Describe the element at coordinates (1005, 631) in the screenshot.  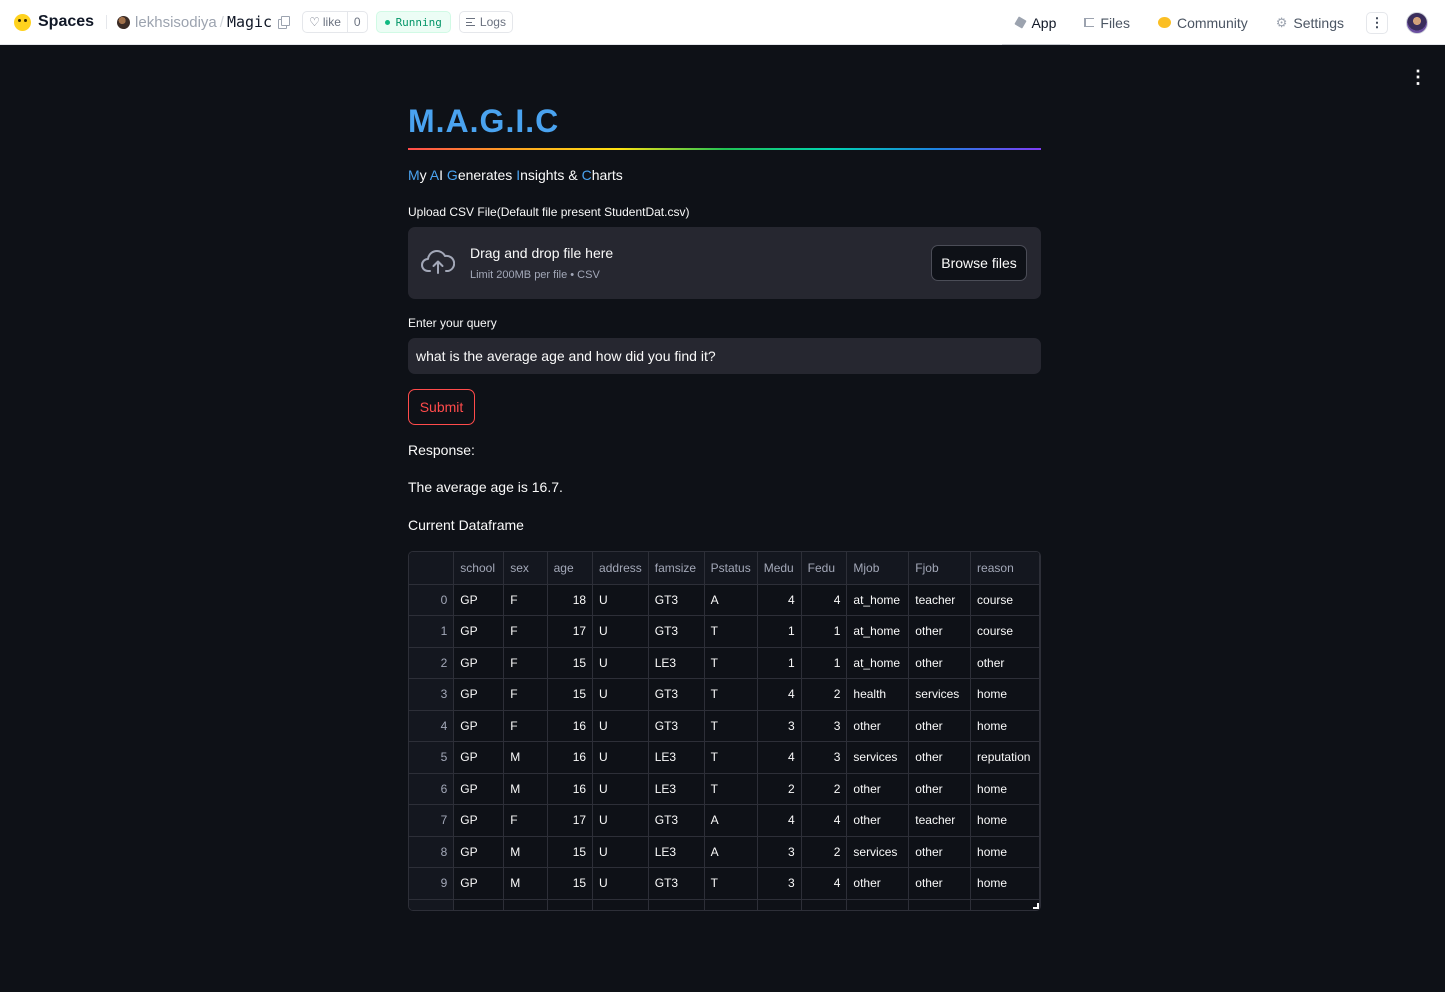
I see `table-cell: course` at that location.